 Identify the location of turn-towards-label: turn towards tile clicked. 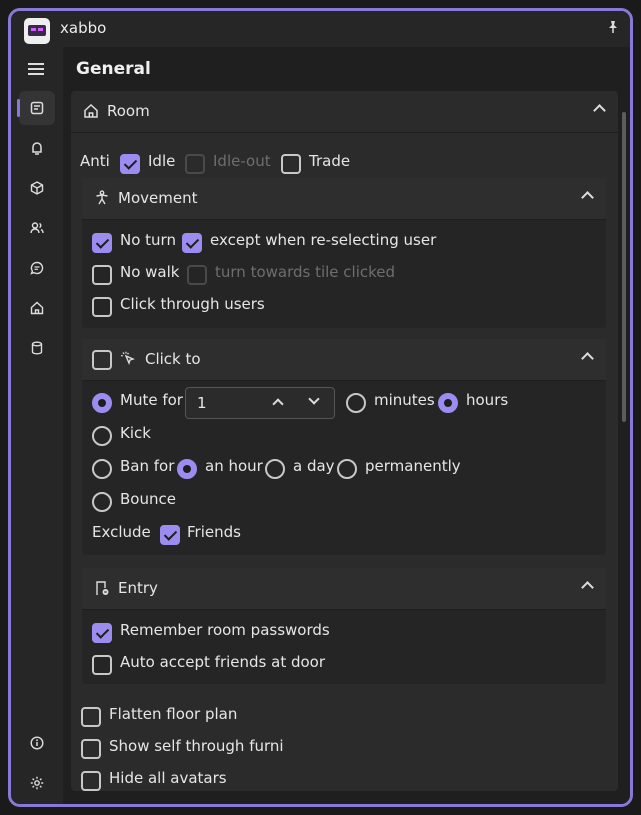
(305, 272).